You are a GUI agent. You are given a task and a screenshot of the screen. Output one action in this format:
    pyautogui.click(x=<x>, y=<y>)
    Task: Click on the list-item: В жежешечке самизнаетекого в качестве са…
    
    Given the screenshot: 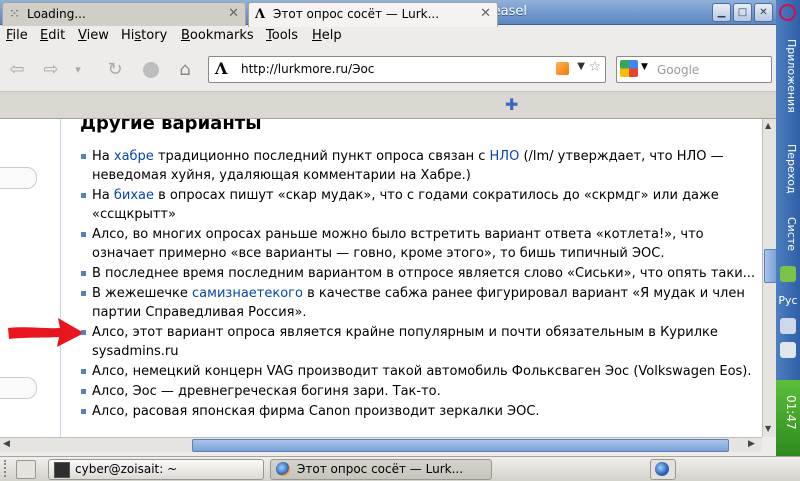 What is the action you would take?
    pyautogui.click(x=419, y=303)
    